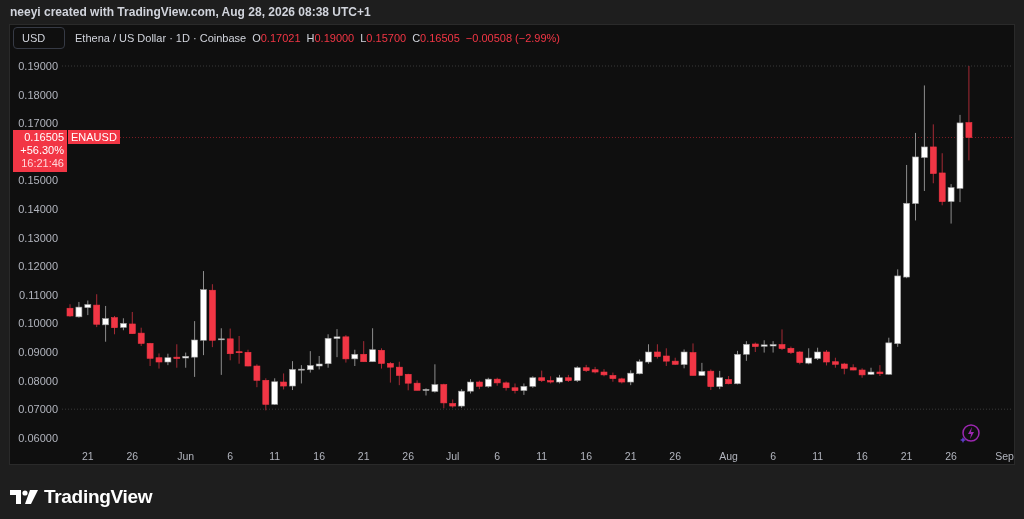 The height and width of the screenshot is (519, 1024). I want to click on price-axis-label: 0.06000, so click(38, 437).